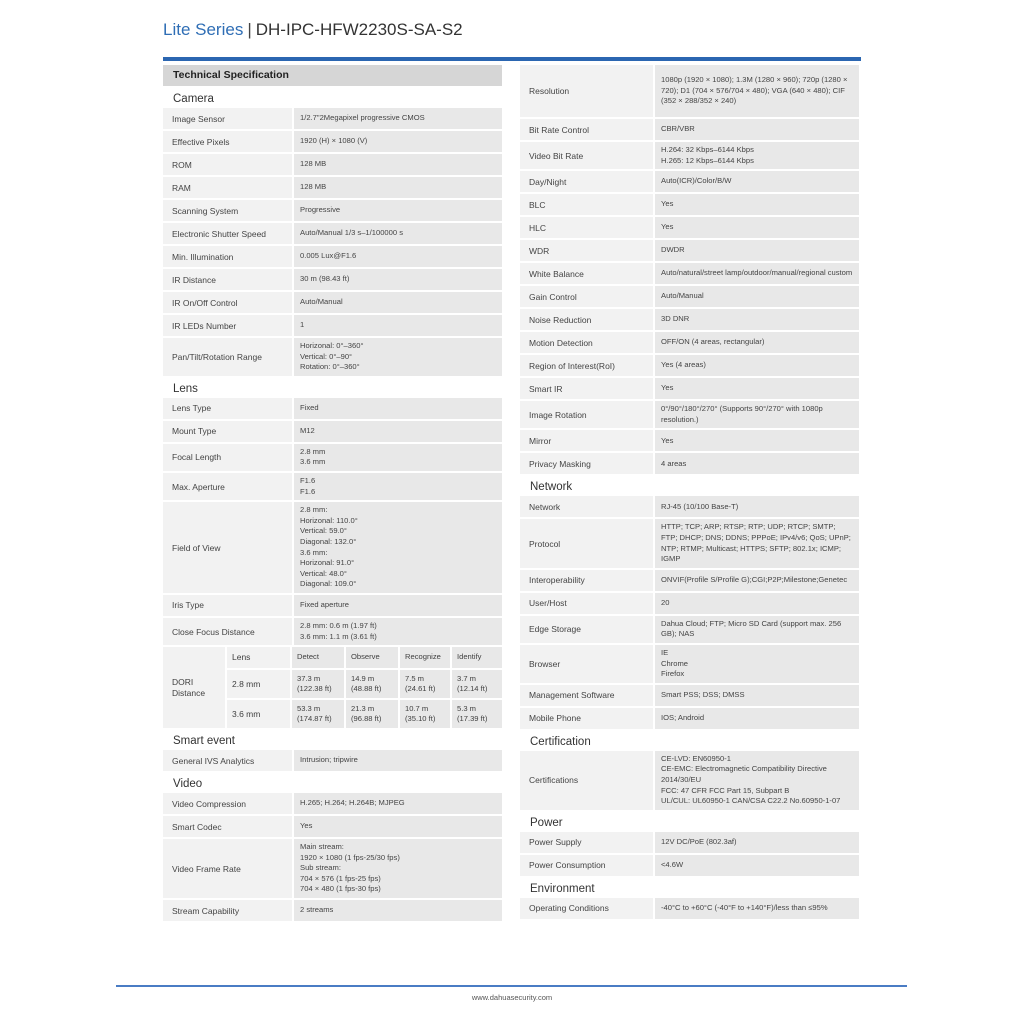 This screenshot has width=1024, height=1024. I want to click on spec-label: IR LEDs Number, so click(227, 325).